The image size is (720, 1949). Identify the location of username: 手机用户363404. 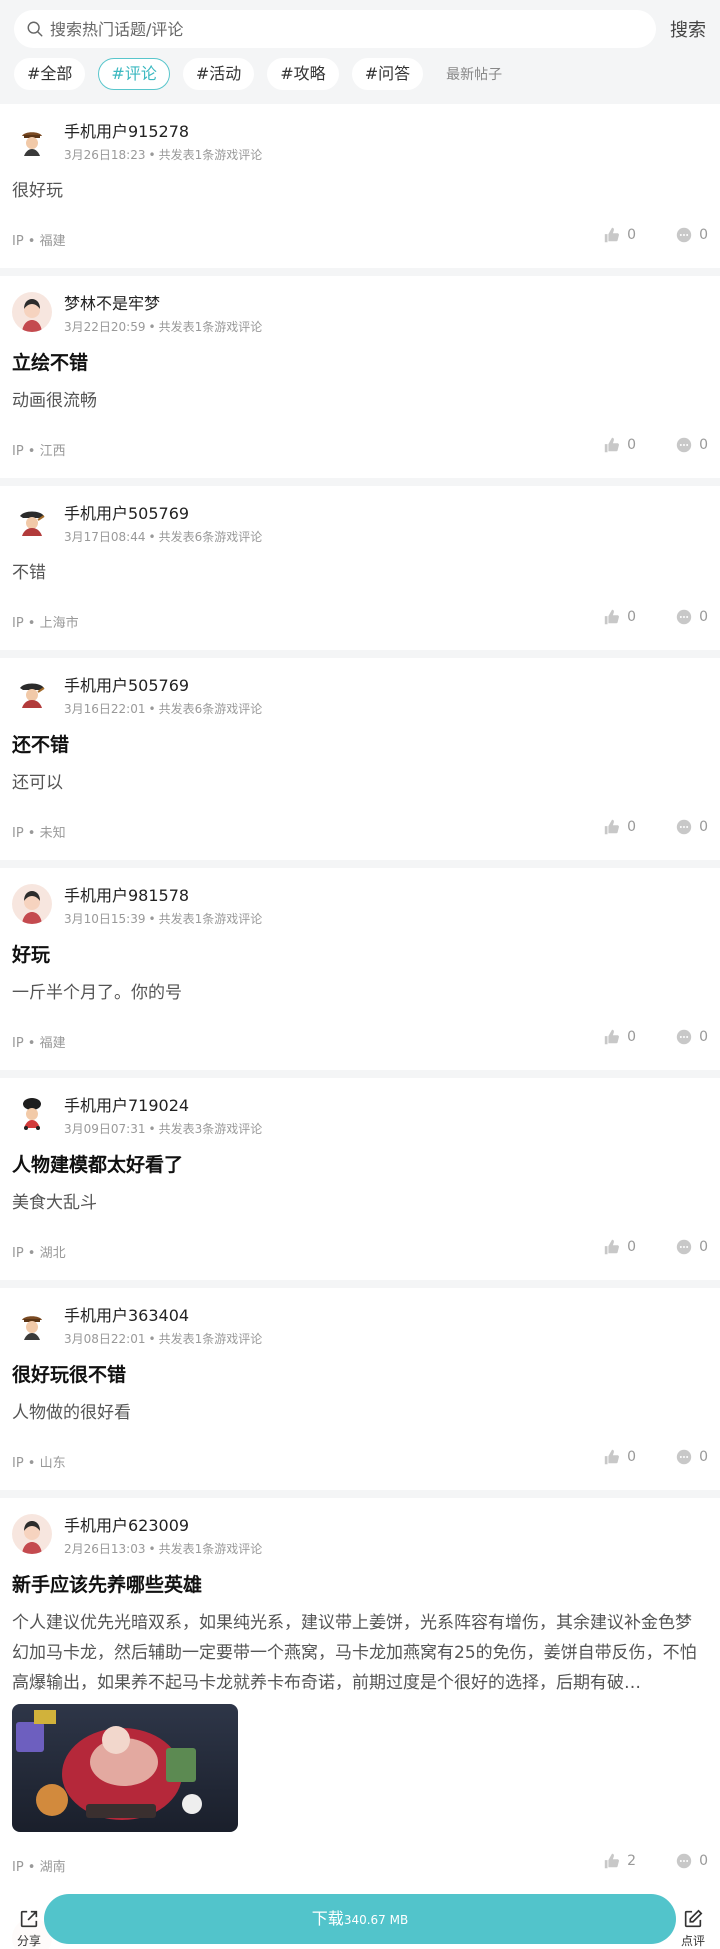
(126, 1314).